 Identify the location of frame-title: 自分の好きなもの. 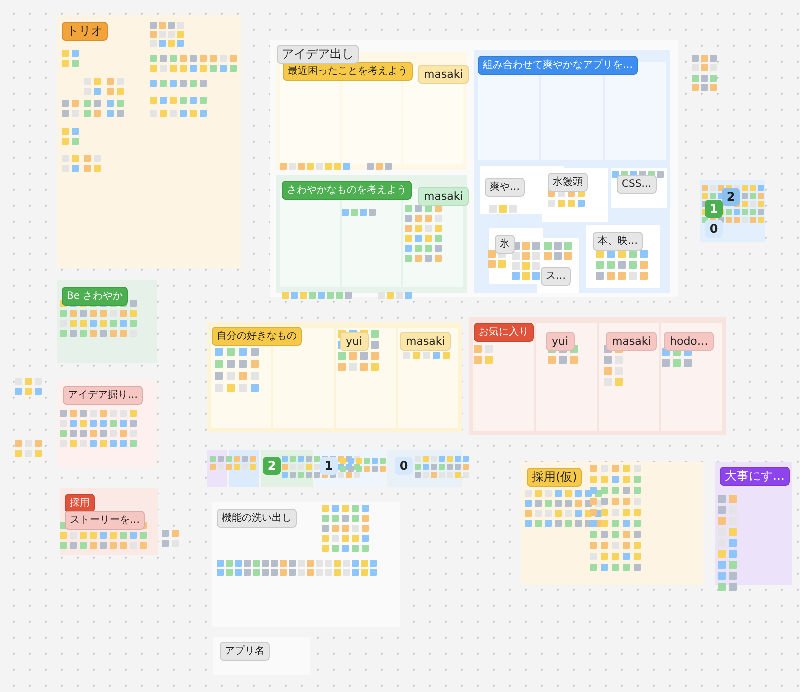
(257, 336).